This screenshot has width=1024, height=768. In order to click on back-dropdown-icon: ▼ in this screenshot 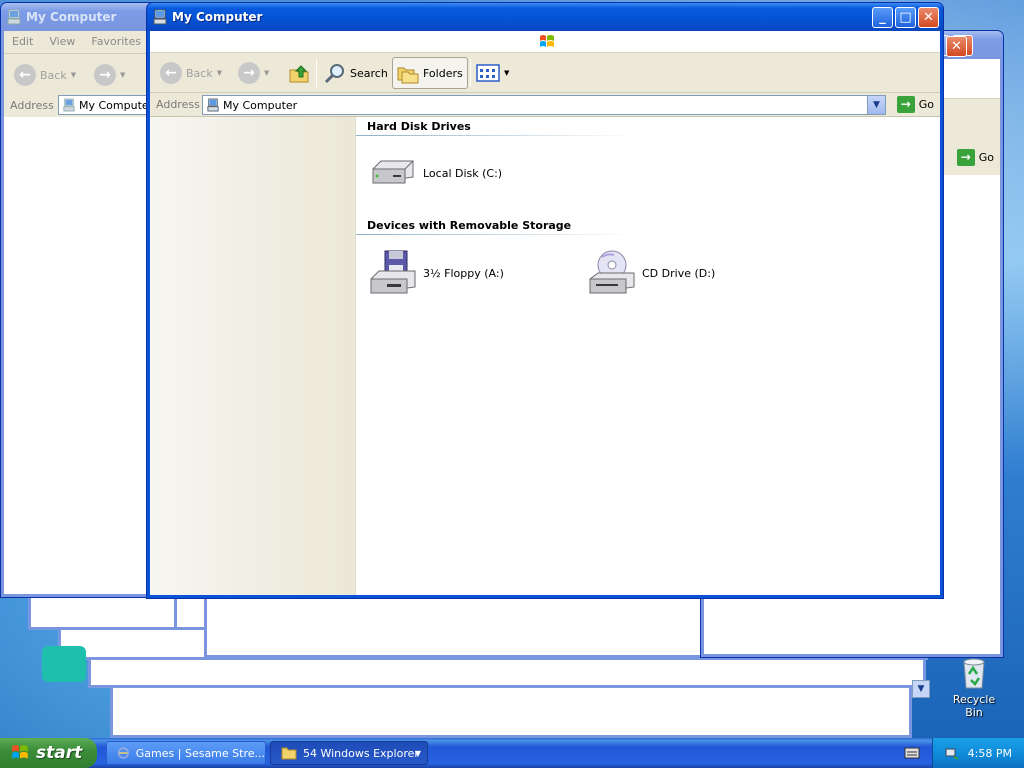, I will do `click(219, 73)`.